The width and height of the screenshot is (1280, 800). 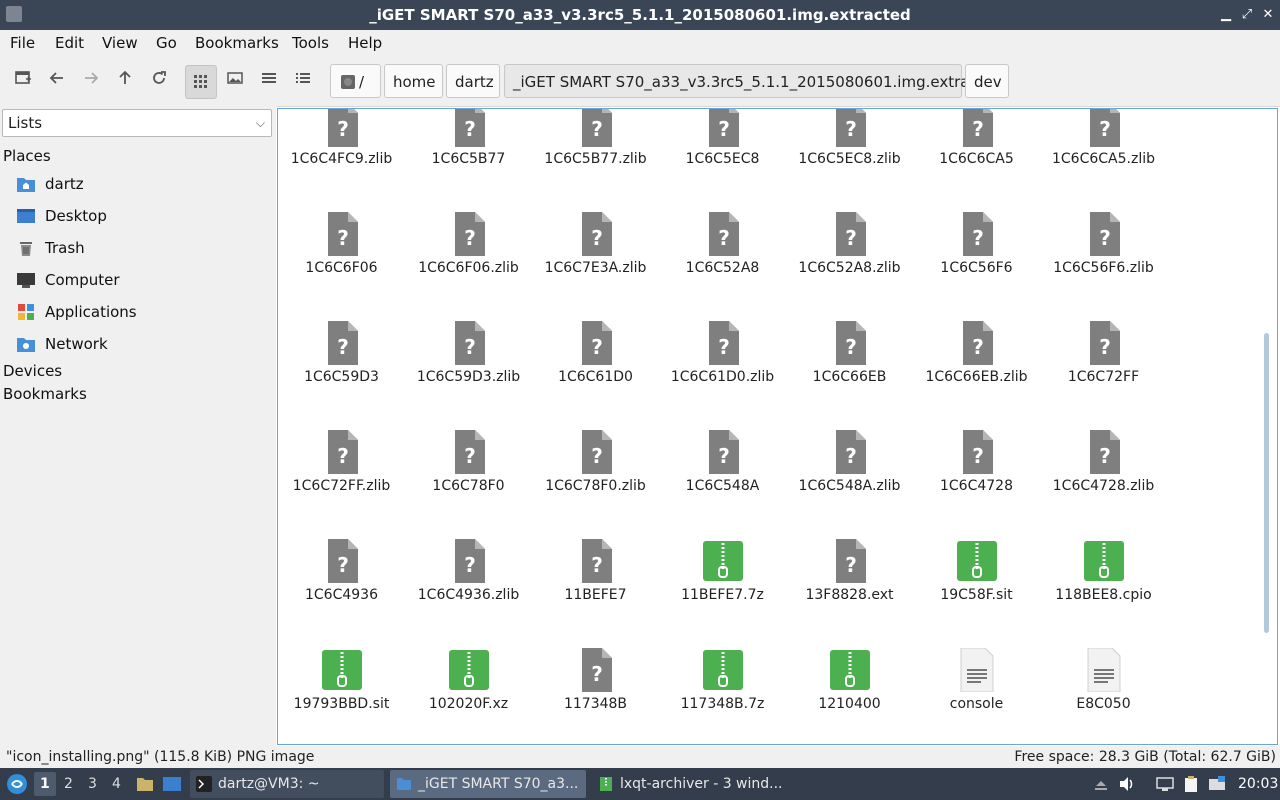 What do you see at coordinates (341, 593) in the screenshot?
I see `file-item: ? 1C6C4936` at bounding box center [341, 593].